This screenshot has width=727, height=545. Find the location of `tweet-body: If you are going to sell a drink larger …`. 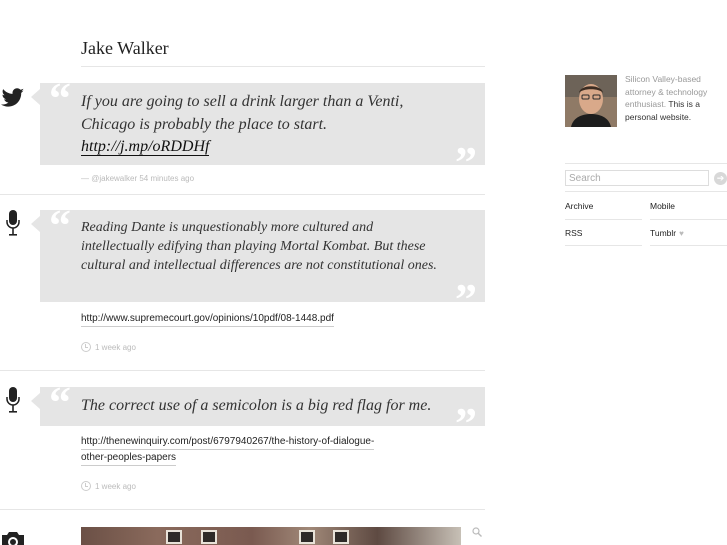

tweet-body: If you are going to sell a drink larger … is located at coordinates (242, 113).